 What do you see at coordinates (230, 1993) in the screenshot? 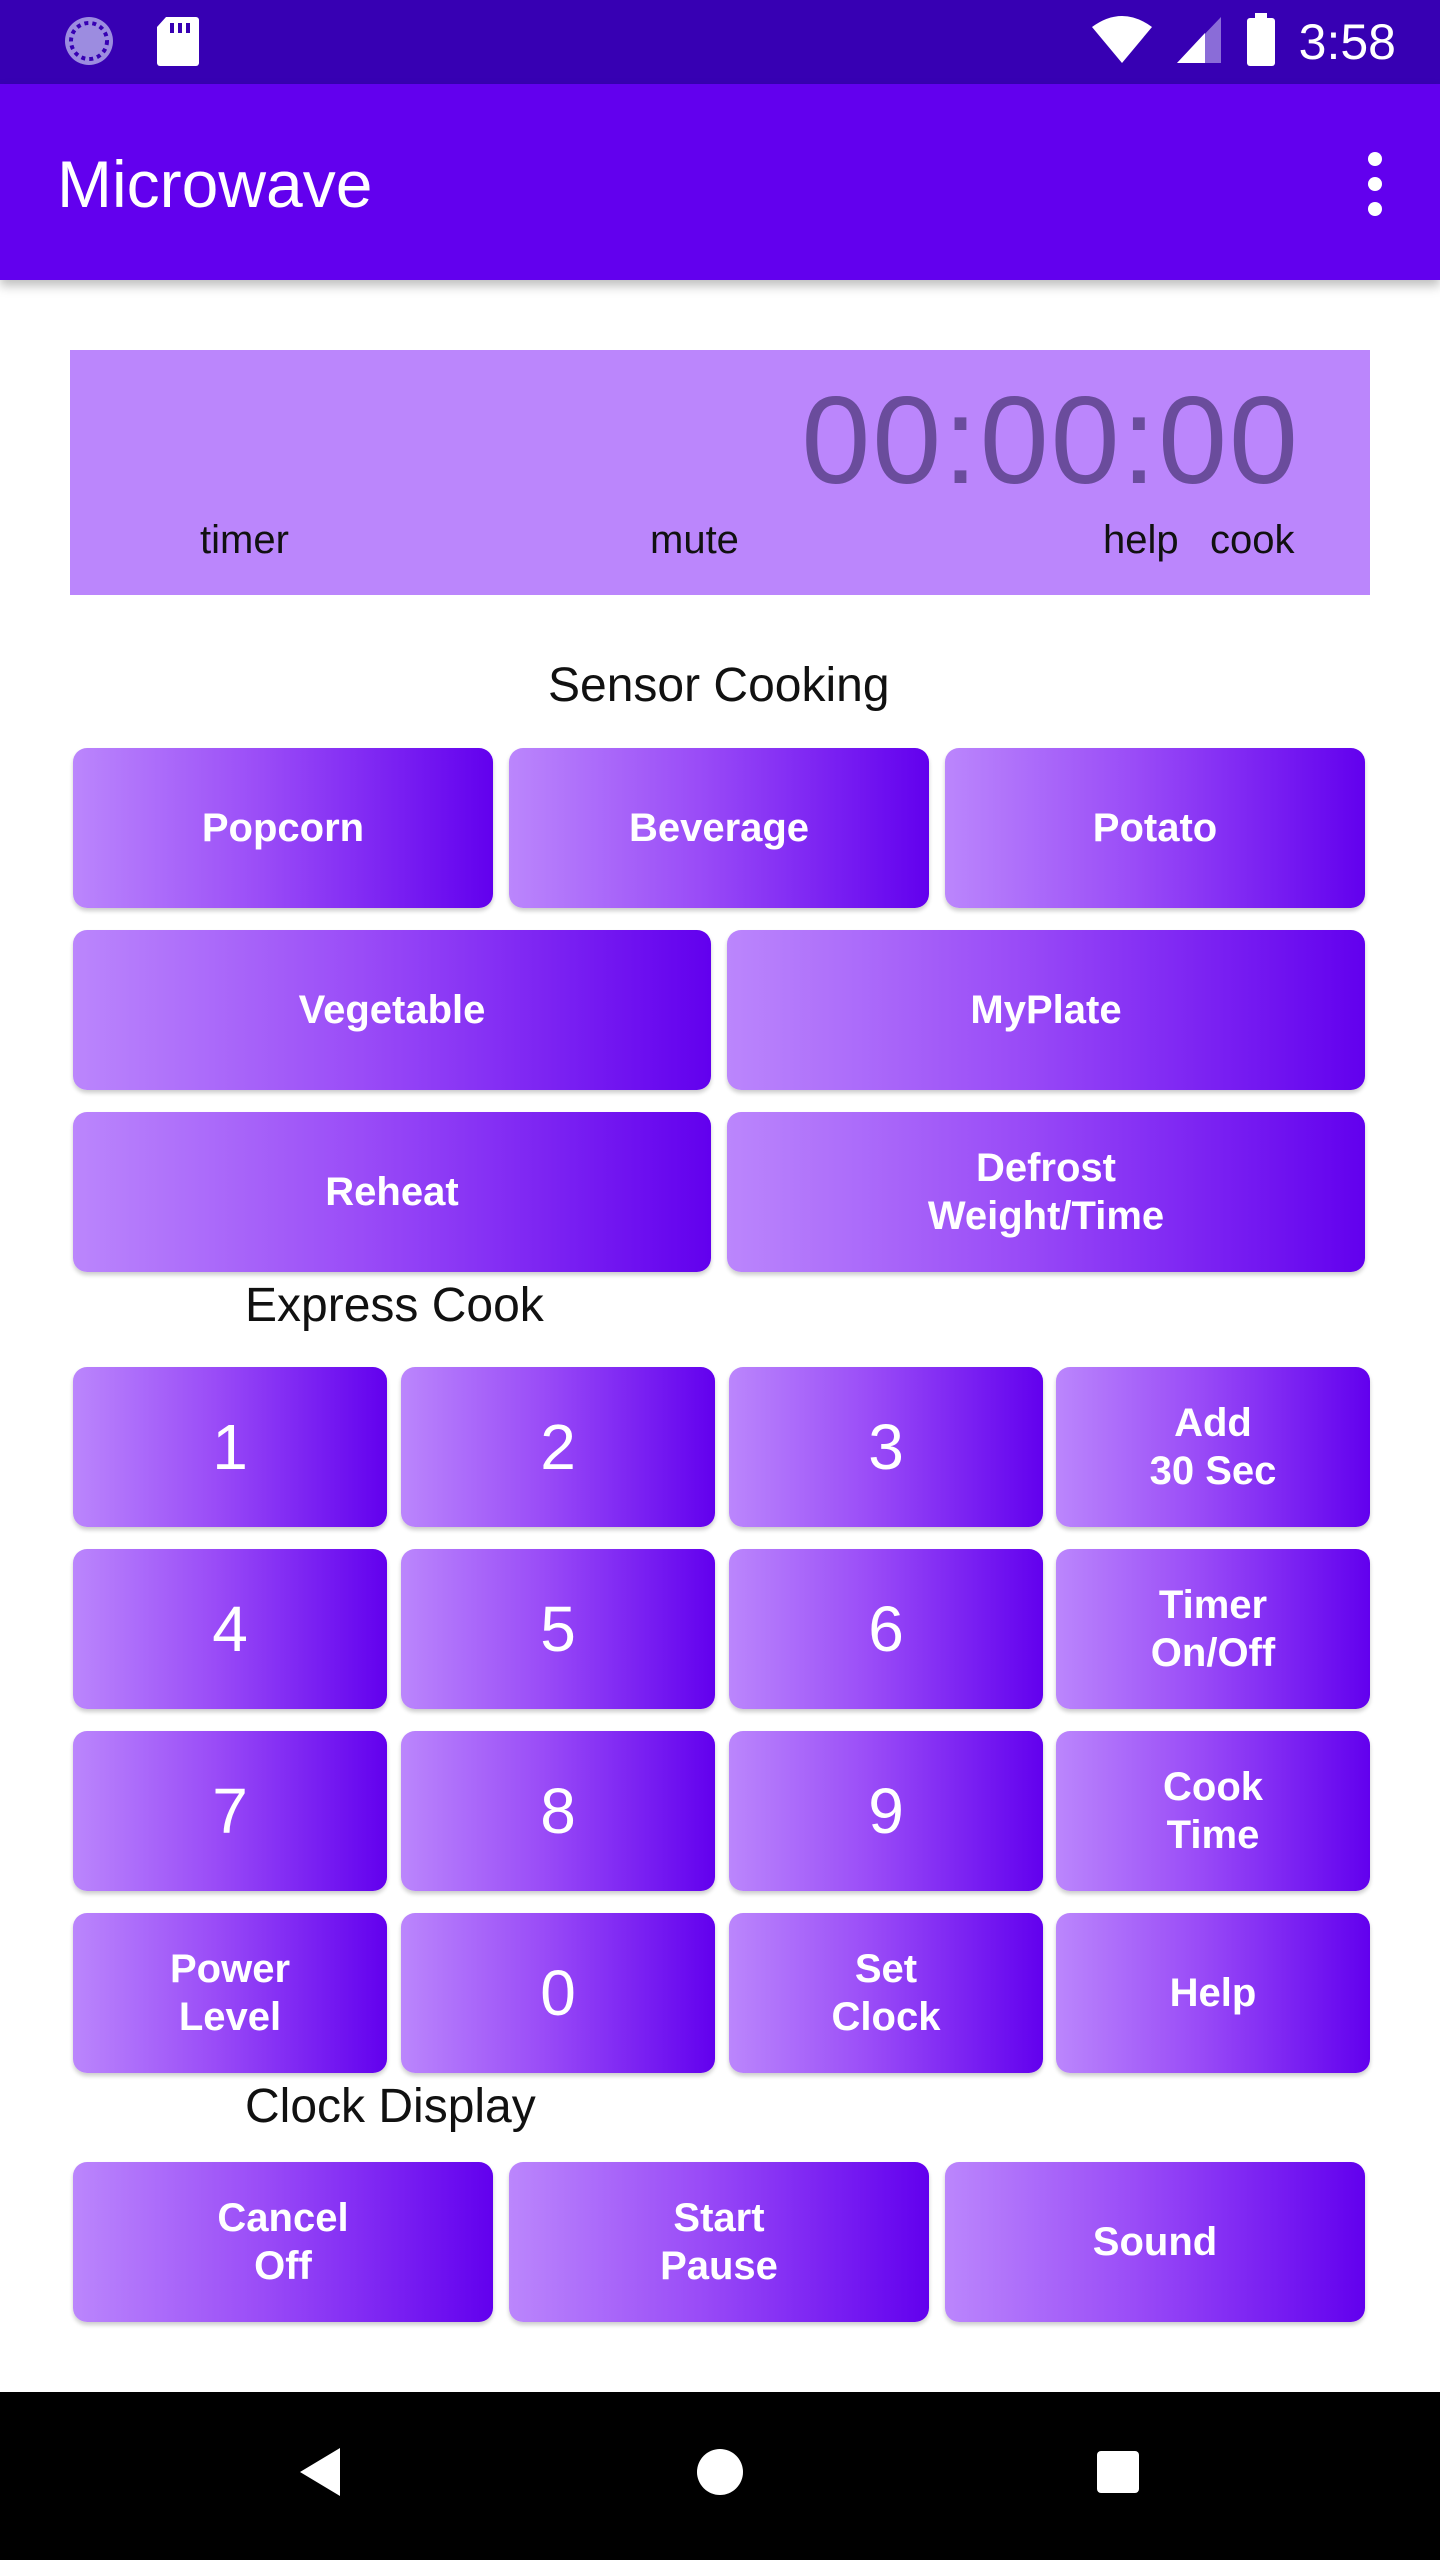
I see `power-level-button: Power Level` at bounding box center [230, 1993].